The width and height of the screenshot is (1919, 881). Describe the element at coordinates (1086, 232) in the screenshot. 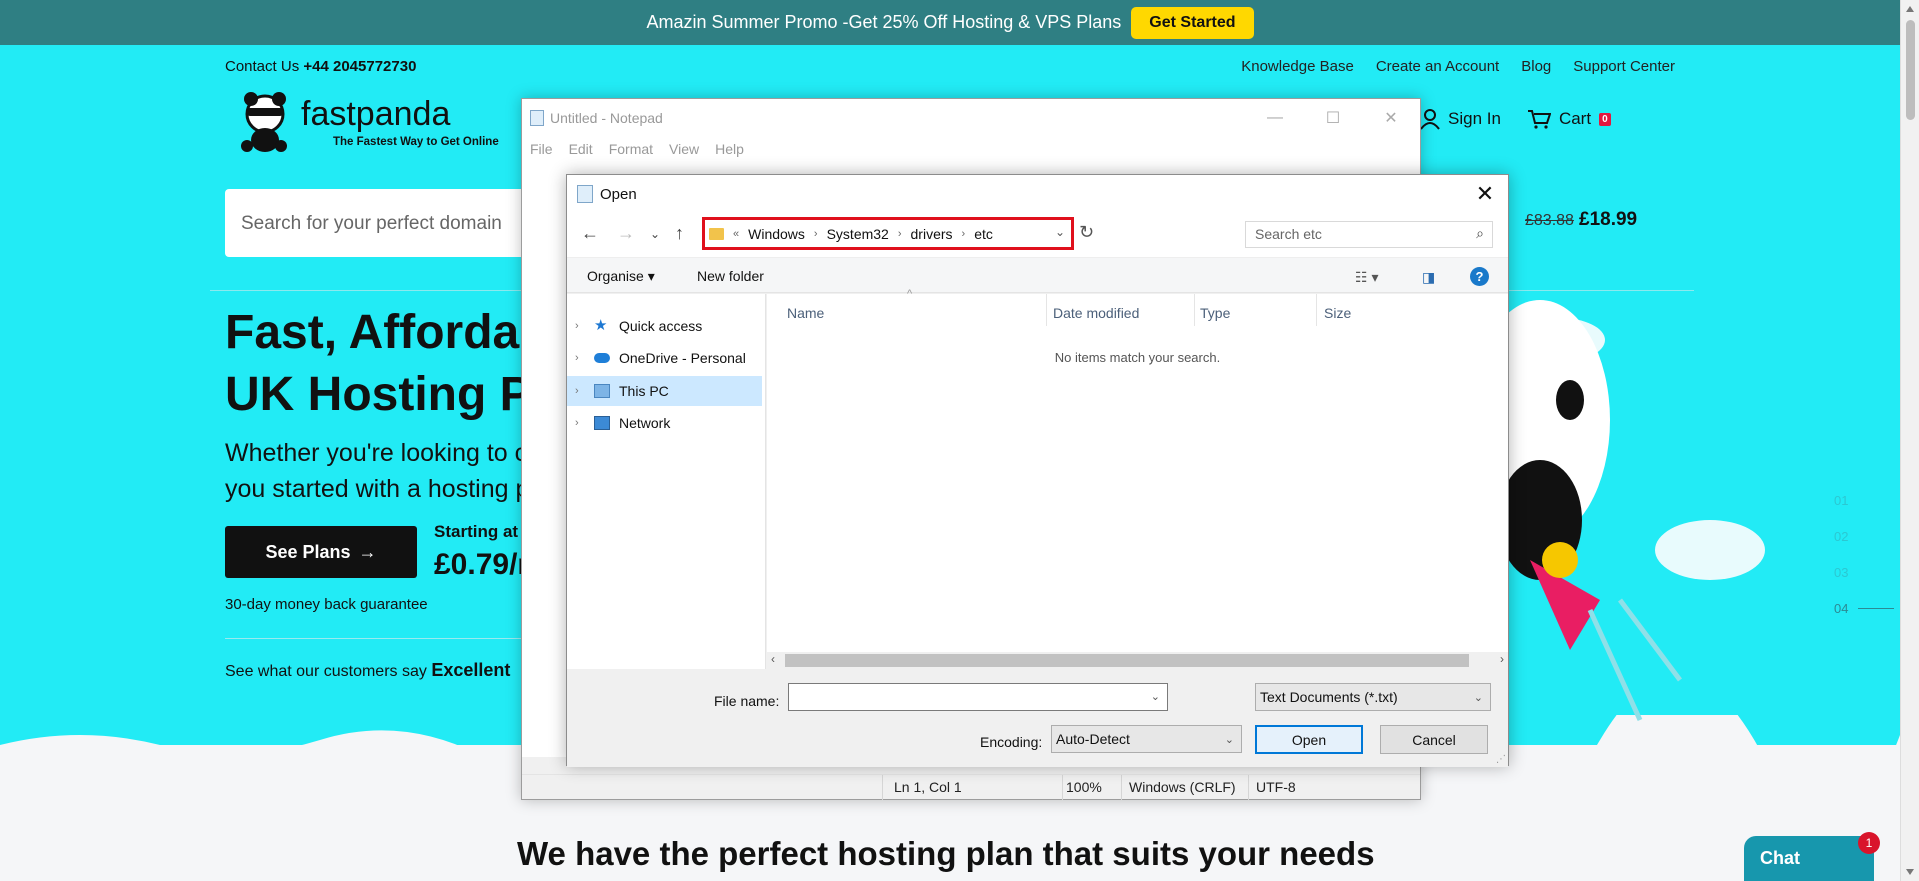

I see `refresh-icon: ↻` at that location.